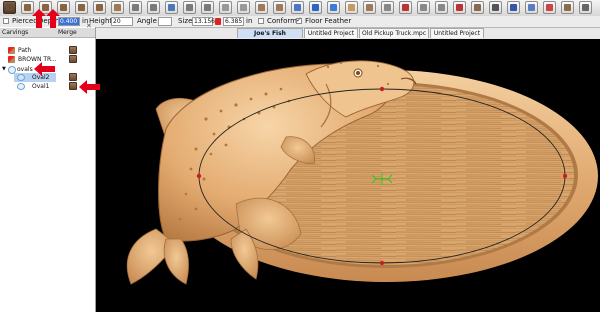 This screenshot has width=600, height=312. I want to click on edit-tool-icon, so click(387, 7).